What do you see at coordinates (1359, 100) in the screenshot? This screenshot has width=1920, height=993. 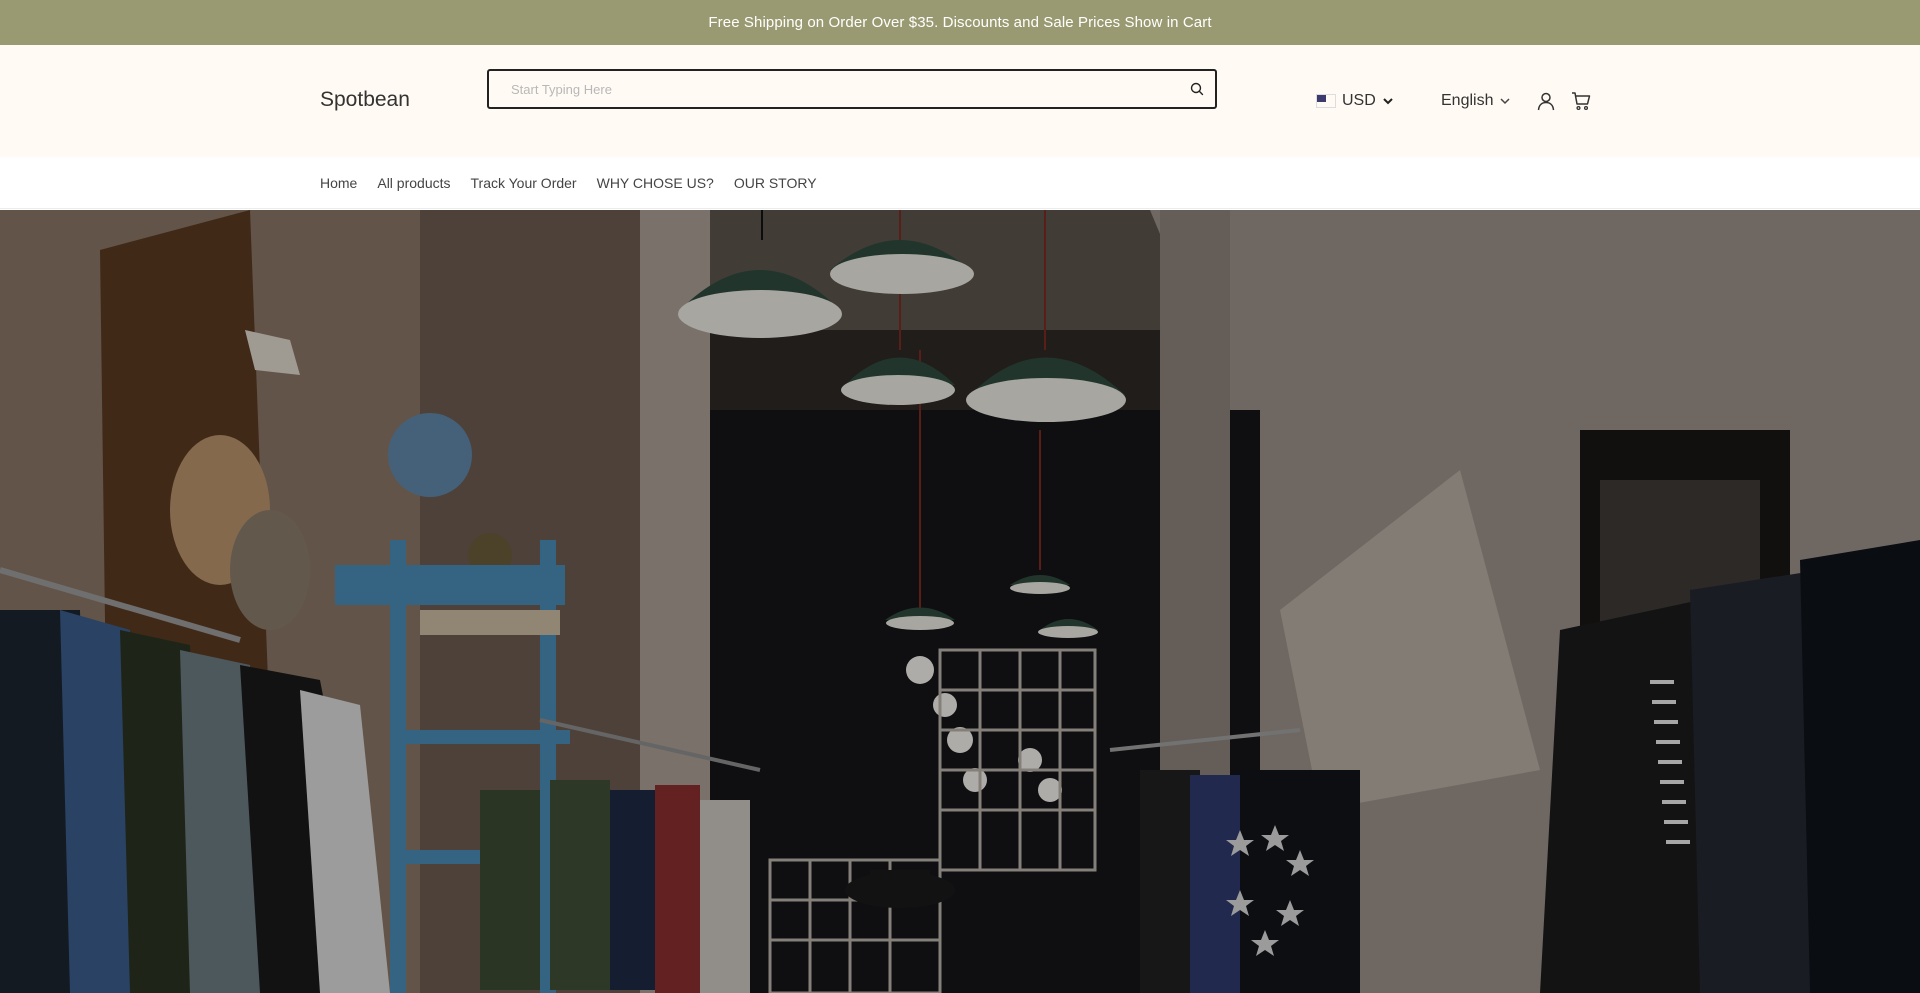 I see `currency-label: USD` at bounding box center [1359, 100].